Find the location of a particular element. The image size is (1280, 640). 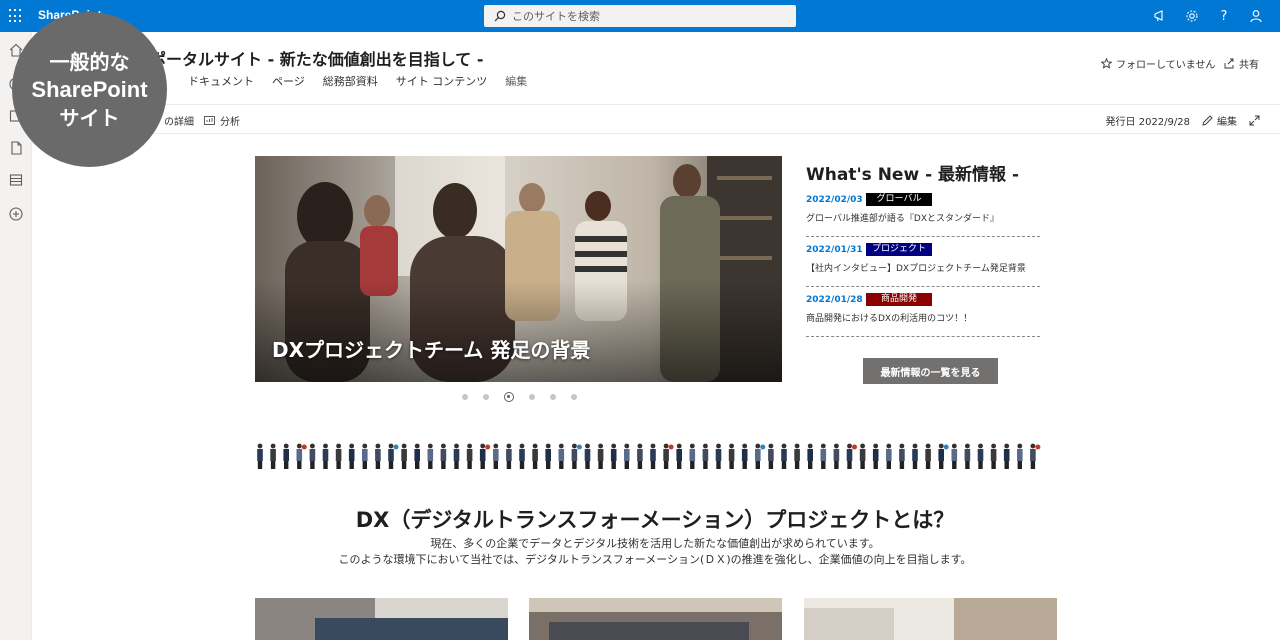

analytics-icon is located at coordinates (209, 120).